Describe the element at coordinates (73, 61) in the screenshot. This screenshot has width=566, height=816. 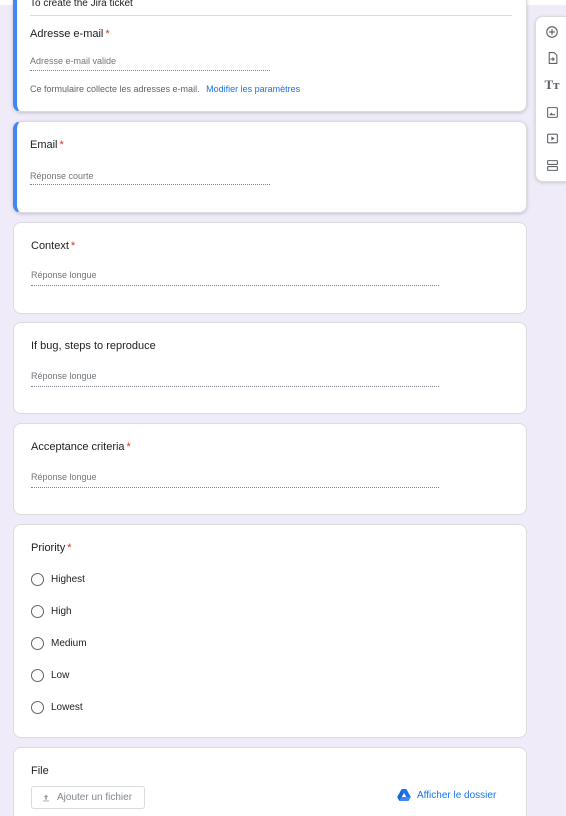
I see `email-collection-placeholder: Adresse e-mail valide` at that location.